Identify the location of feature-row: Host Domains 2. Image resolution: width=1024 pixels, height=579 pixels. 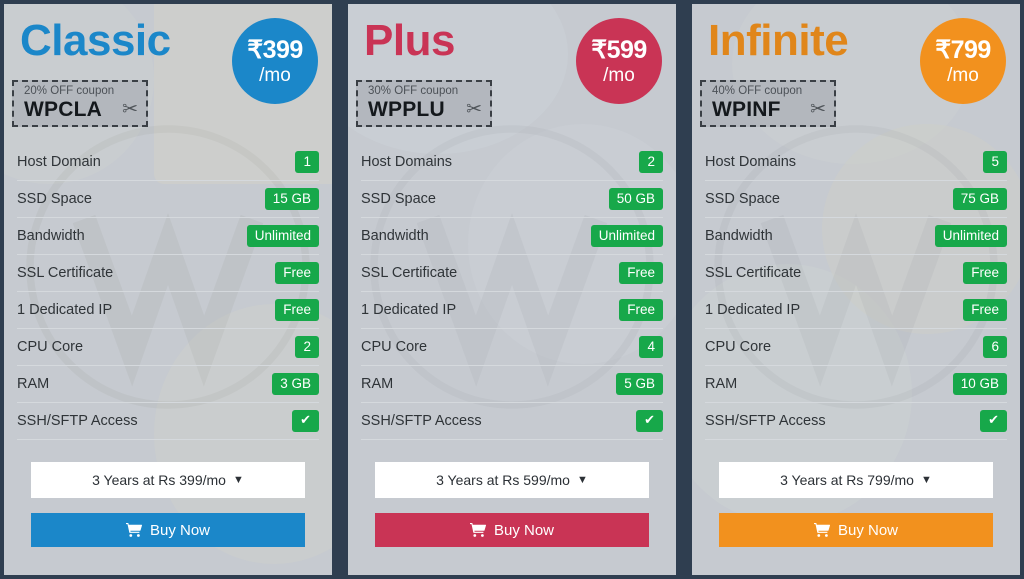
(512, 162).